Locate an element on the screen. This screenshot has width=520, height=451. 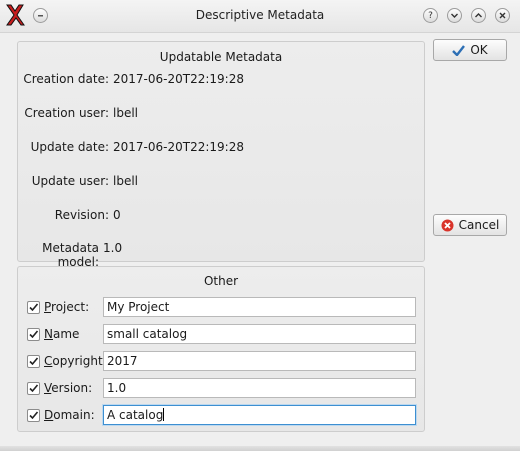
name-label-accel: N is located at coordinates (48, 334).